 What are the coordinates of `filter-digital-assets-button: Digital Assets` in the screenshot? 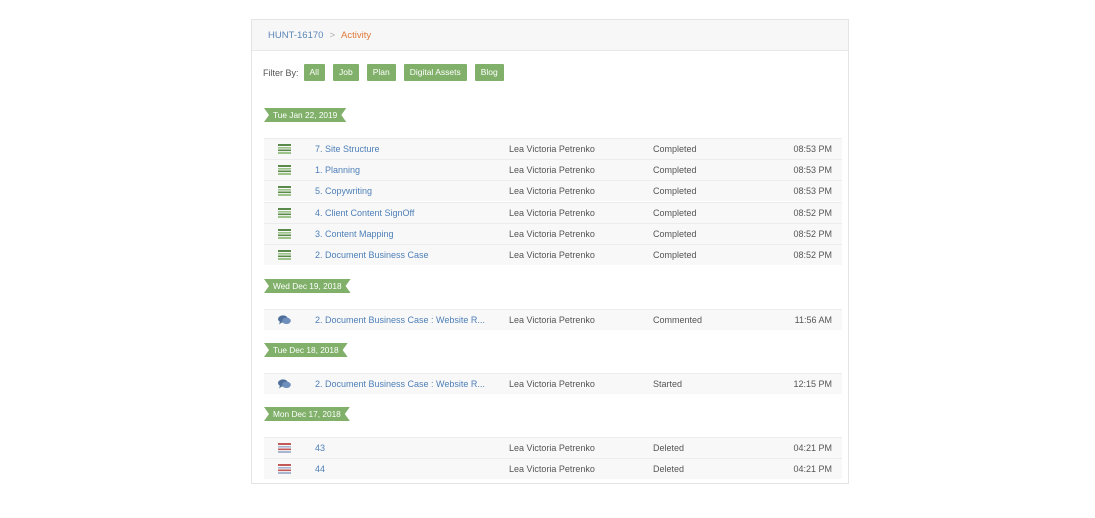 It's located at (435, 72).